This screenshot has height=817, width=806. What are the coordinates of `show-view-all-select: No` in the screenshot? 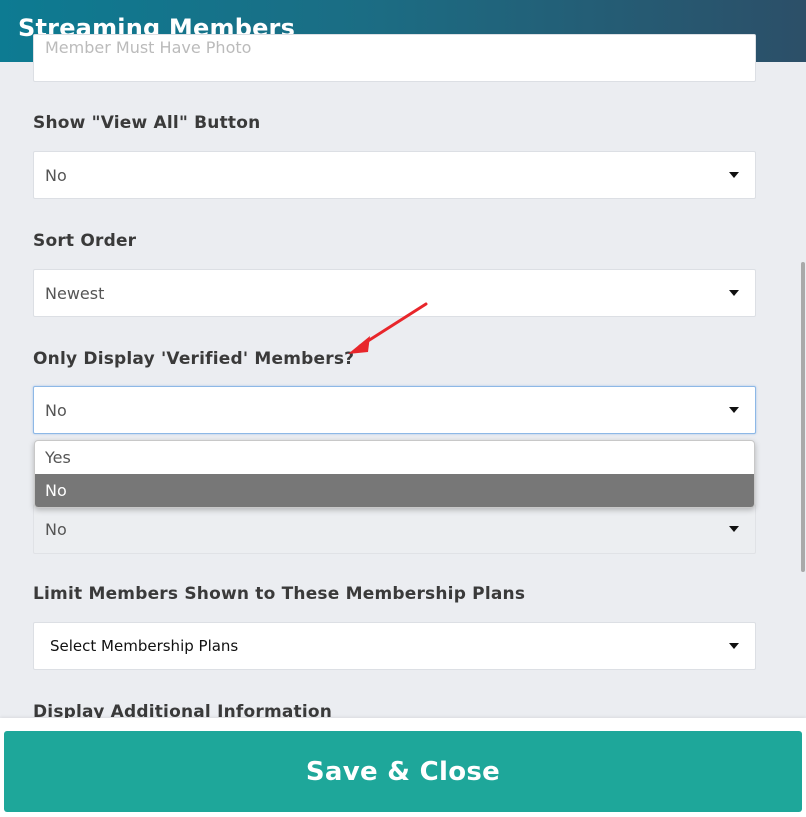 It's located at (394, 175).